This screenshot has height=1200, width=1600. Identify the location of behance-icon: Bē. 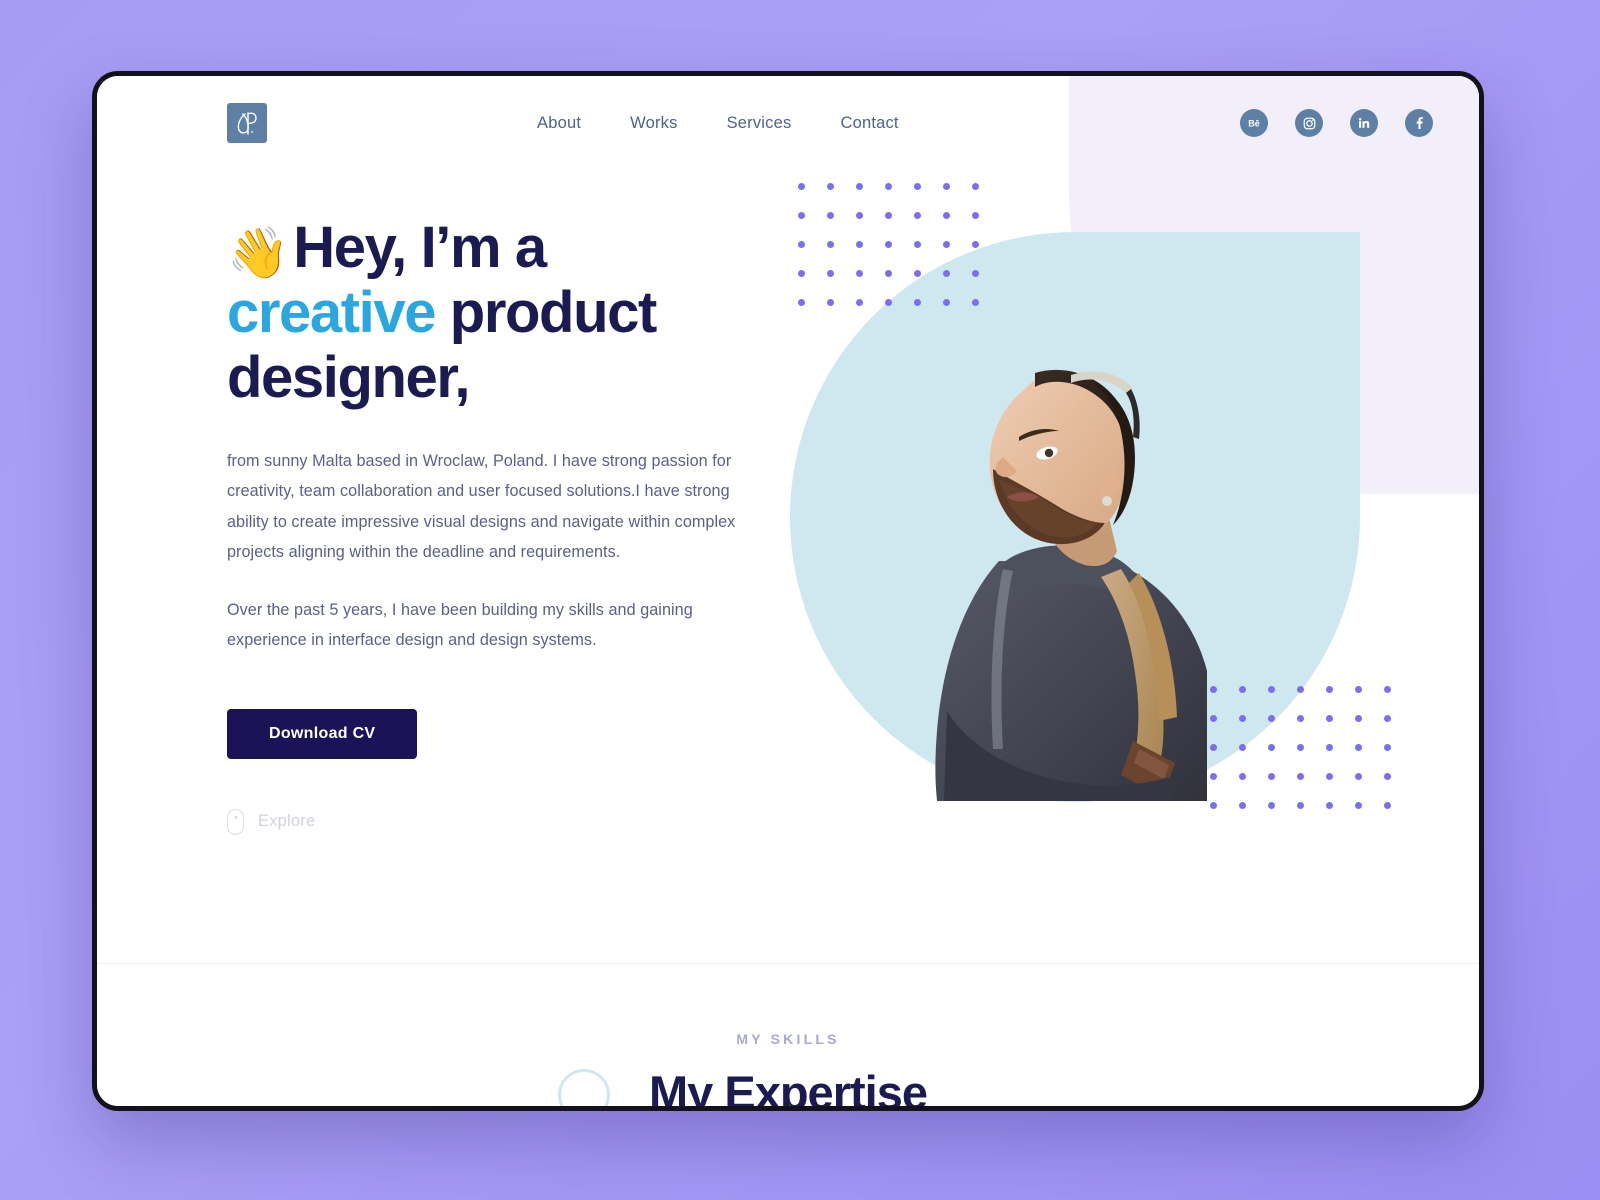
(1254, 123).